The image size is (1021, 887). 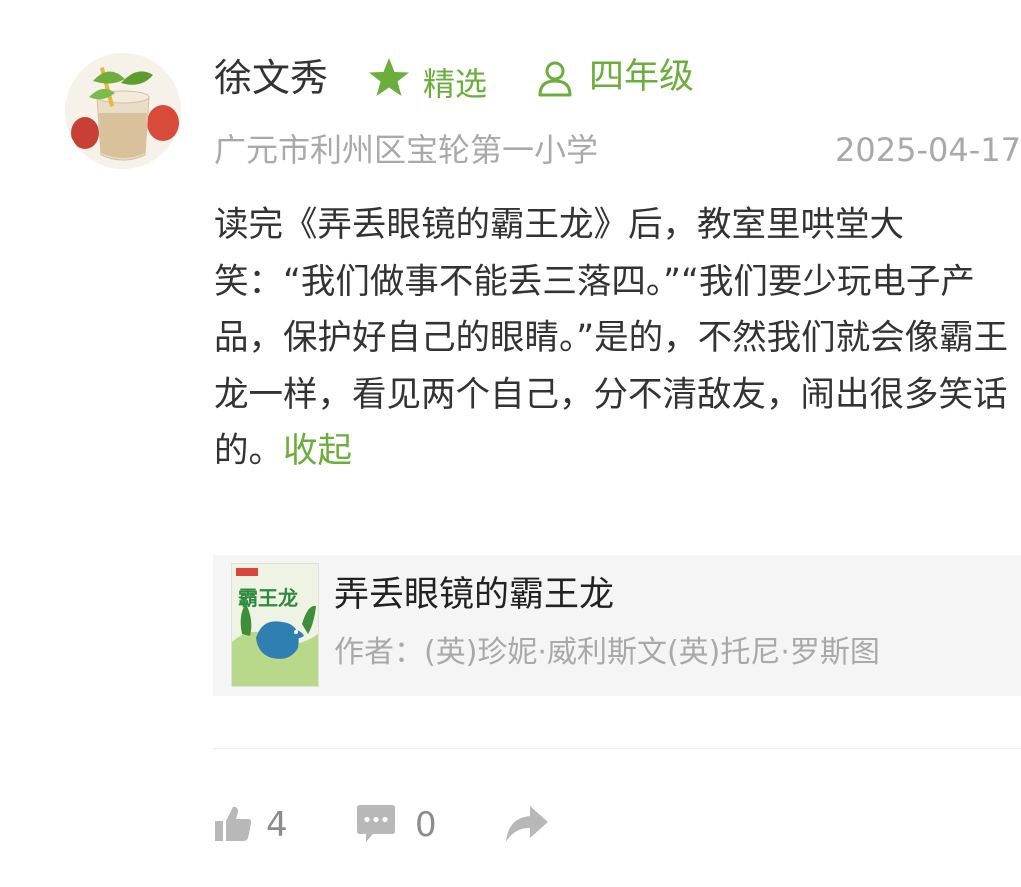 What do you see at coordinates (555, 79) in the screenshot?
I see `user-icon` at bounding box center [555, 79].